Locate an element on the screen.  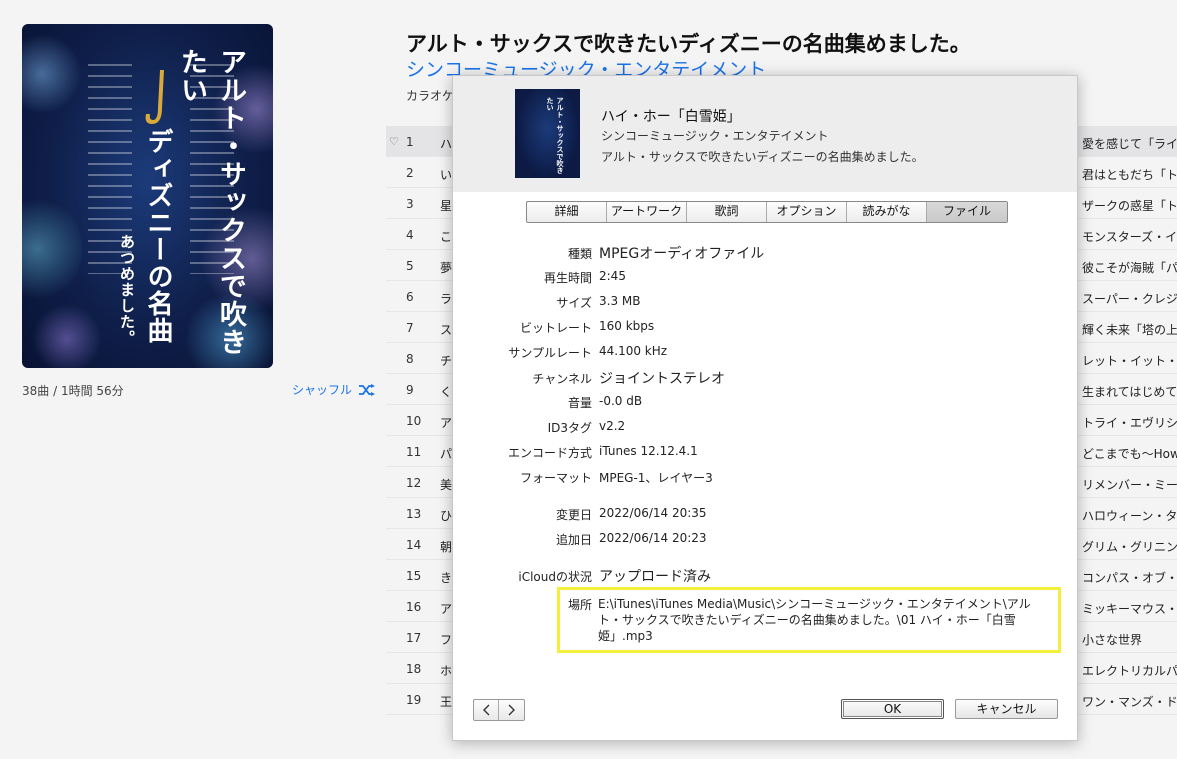
cancel-button: キャンセル is located at coordinates (1006, 709).